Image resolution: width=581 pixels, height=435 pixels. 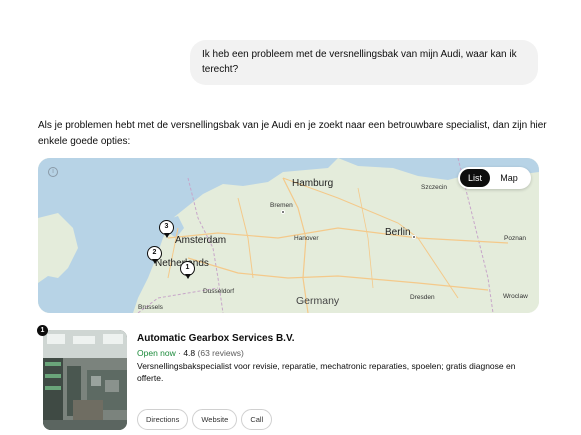 I want to click on map-label-brussels: Brussels, so click(x=150, y=307).